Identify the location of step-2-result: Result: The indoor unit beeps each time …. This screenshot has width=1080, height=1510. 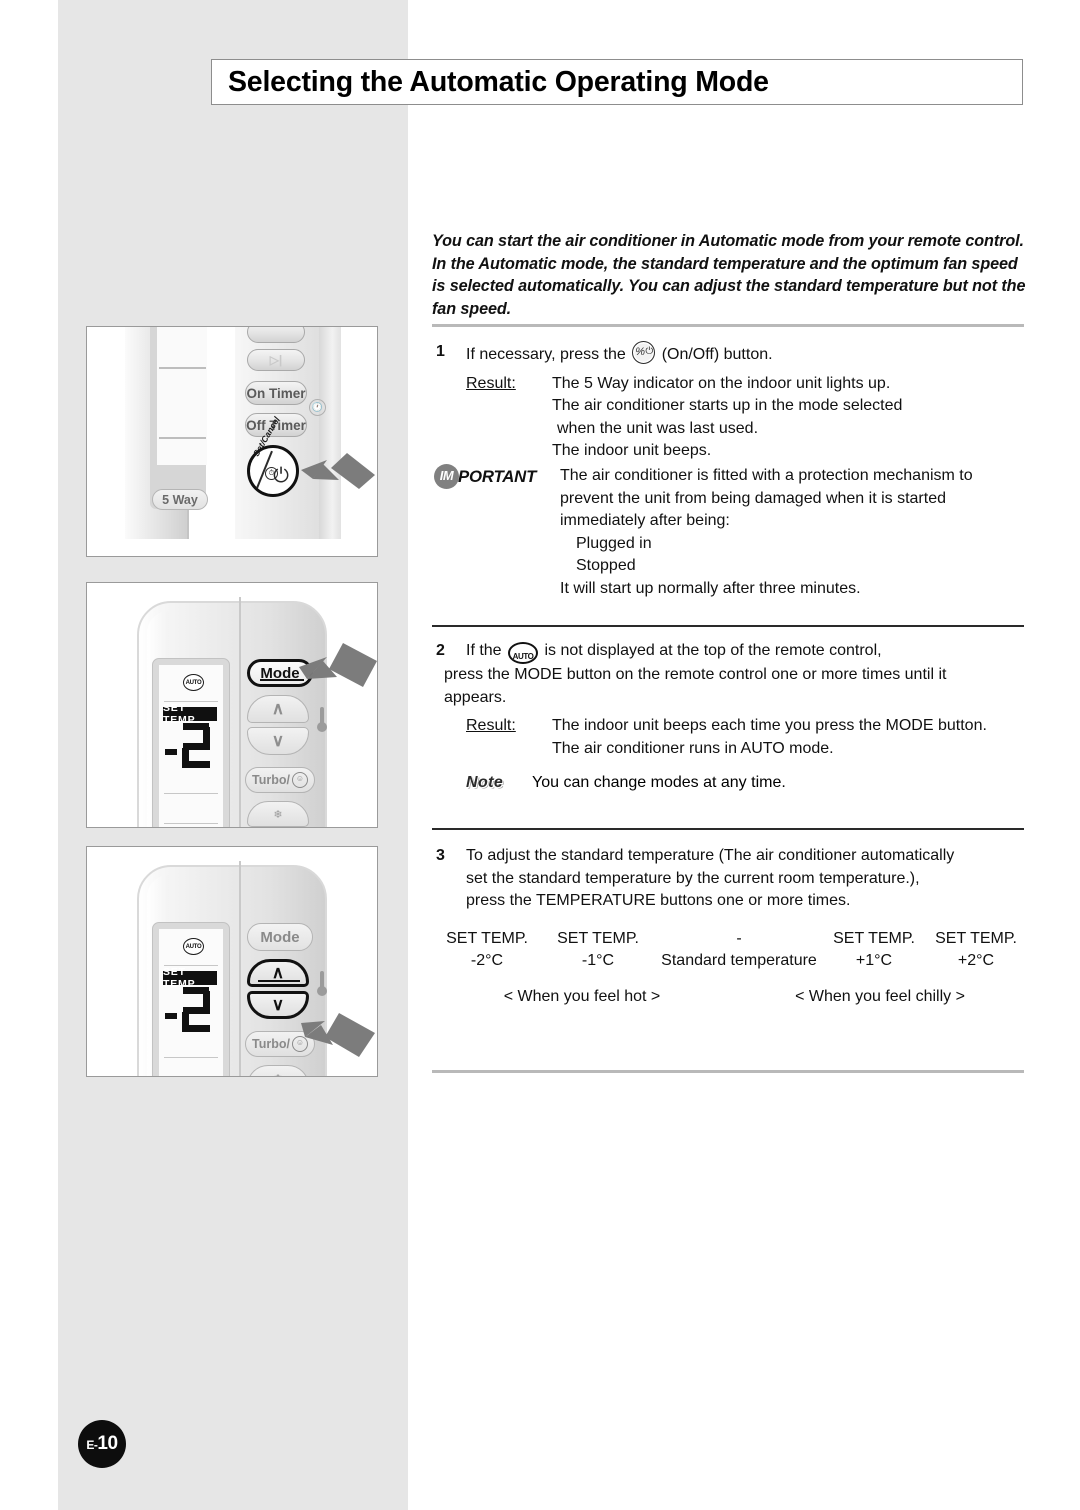
(747, 737).